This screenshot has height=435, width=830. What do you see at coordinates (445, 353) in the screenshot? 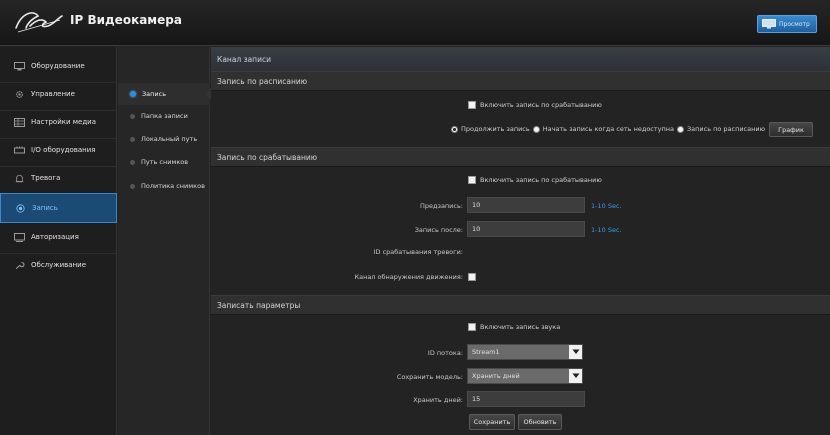
I see `stream-id-label: ID потока:` at bounding box center [445, 353].